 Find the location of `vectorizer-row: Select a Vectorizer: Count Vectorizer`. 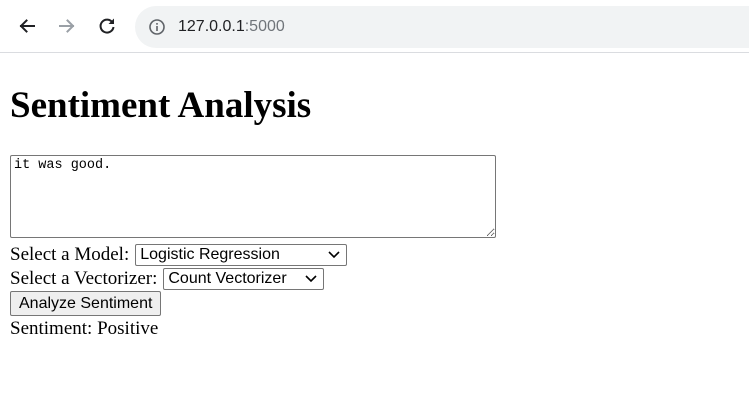

vectorizer-row: Select a Vectorizer: Count Vectorizer is located at coordinates (167, 279).